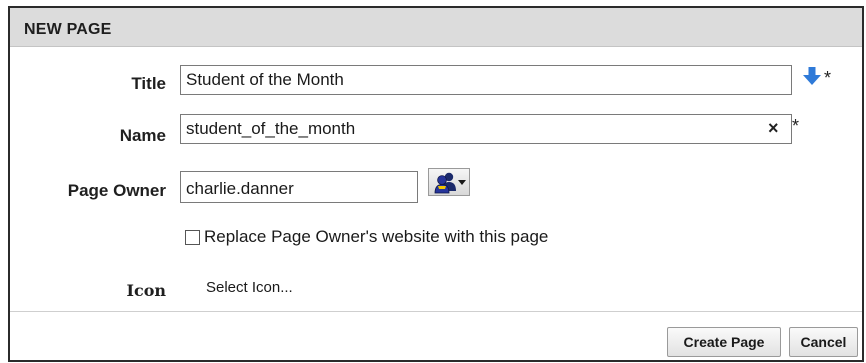 Image resolution: width=866 pixels, height=363 pixels. Describe the element at coordinates (724, 342) in the screenshot. I see `create-page-button: Create Page` at that location.